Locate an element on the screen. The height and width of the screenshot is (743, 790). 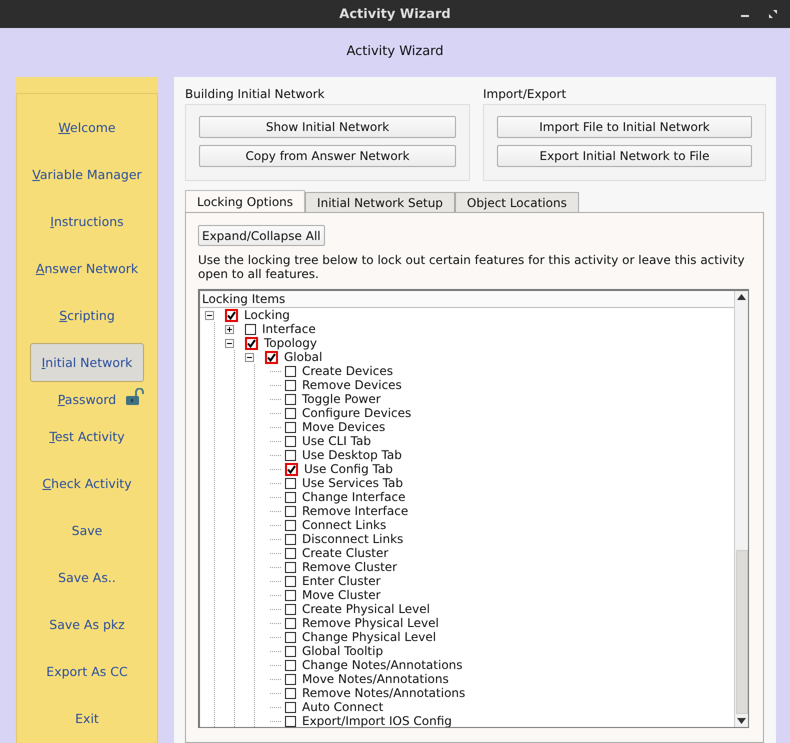
sidebar-item: Save is located at coordinates (87, 530).